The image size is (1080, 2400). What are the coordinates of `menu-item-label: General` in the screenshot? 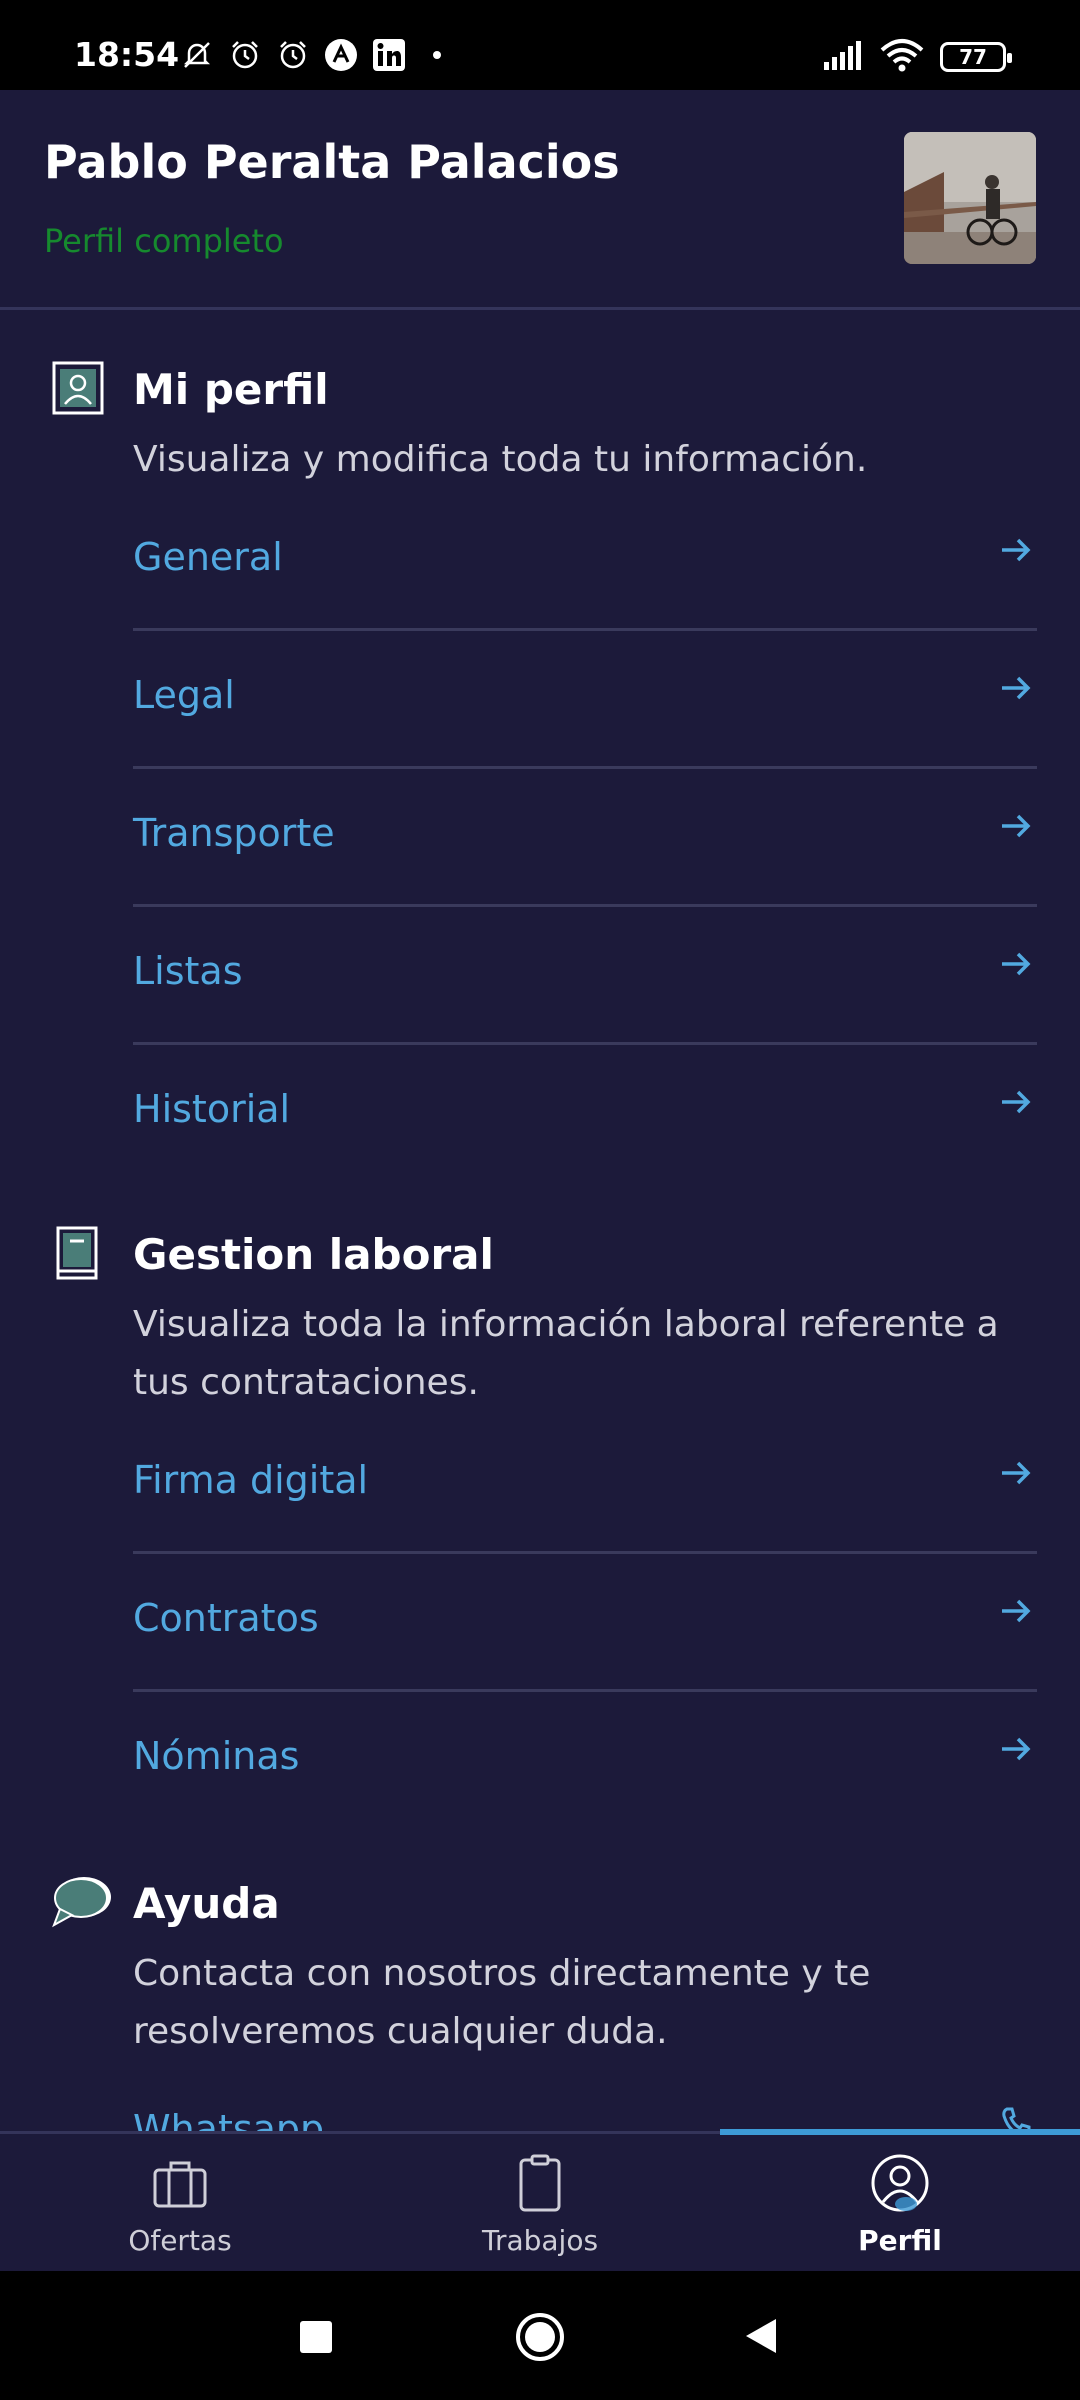 It's located at (208, 557).